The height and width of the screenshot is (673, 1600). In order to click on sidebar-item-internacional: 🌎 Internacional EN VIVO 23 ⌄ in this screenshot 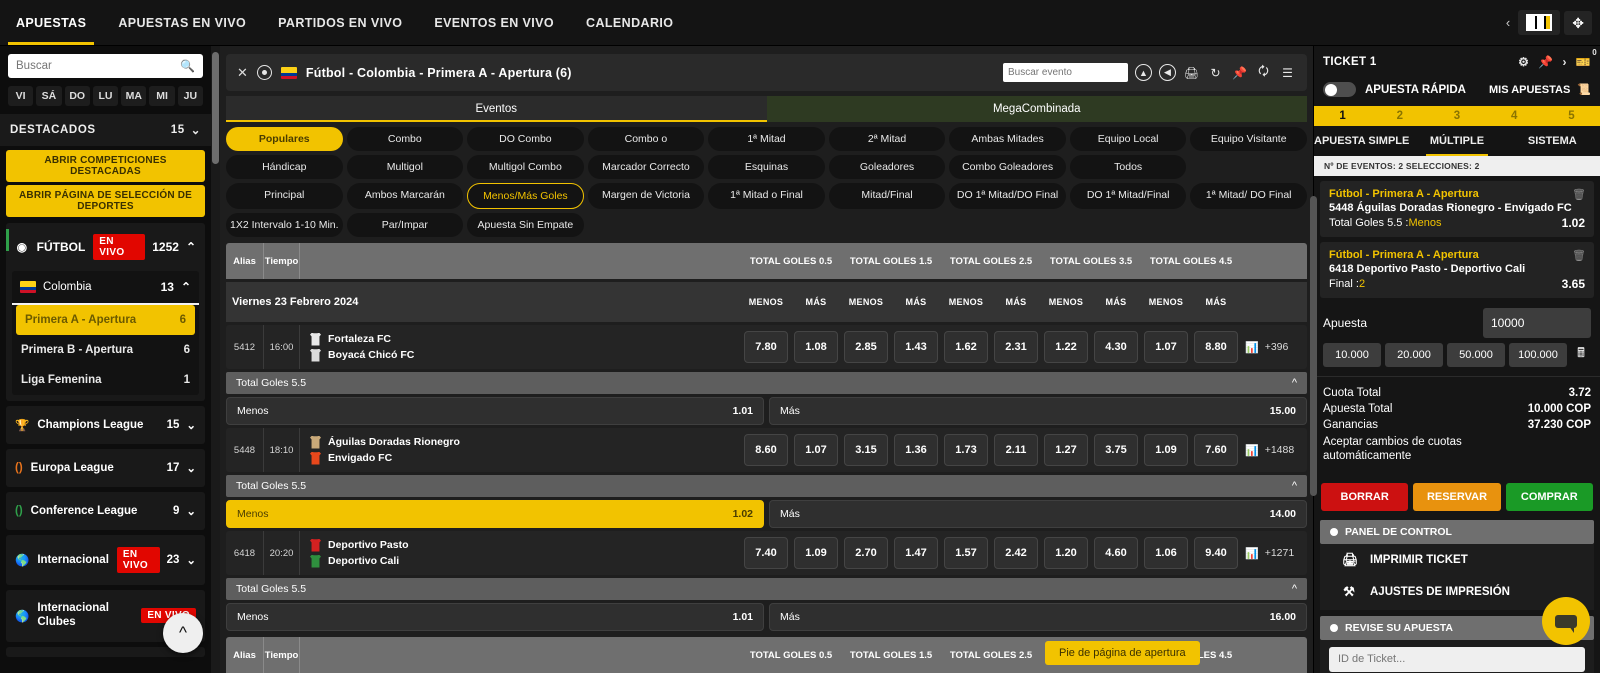, I will do `click(105, 560)`.